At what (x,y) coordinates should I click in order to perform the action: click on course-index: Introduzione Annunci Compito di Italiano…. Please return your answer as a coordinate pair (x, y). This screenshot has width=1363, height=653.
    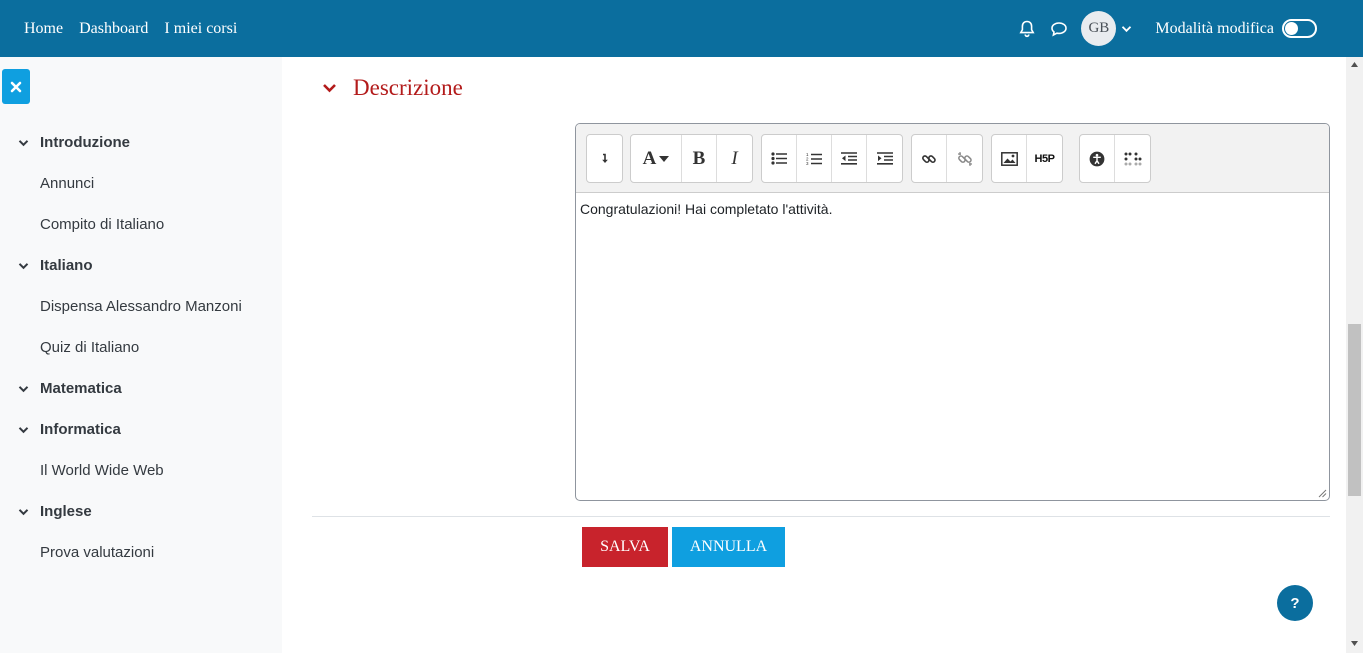
    Looking at the image, I should click on (141, 347).